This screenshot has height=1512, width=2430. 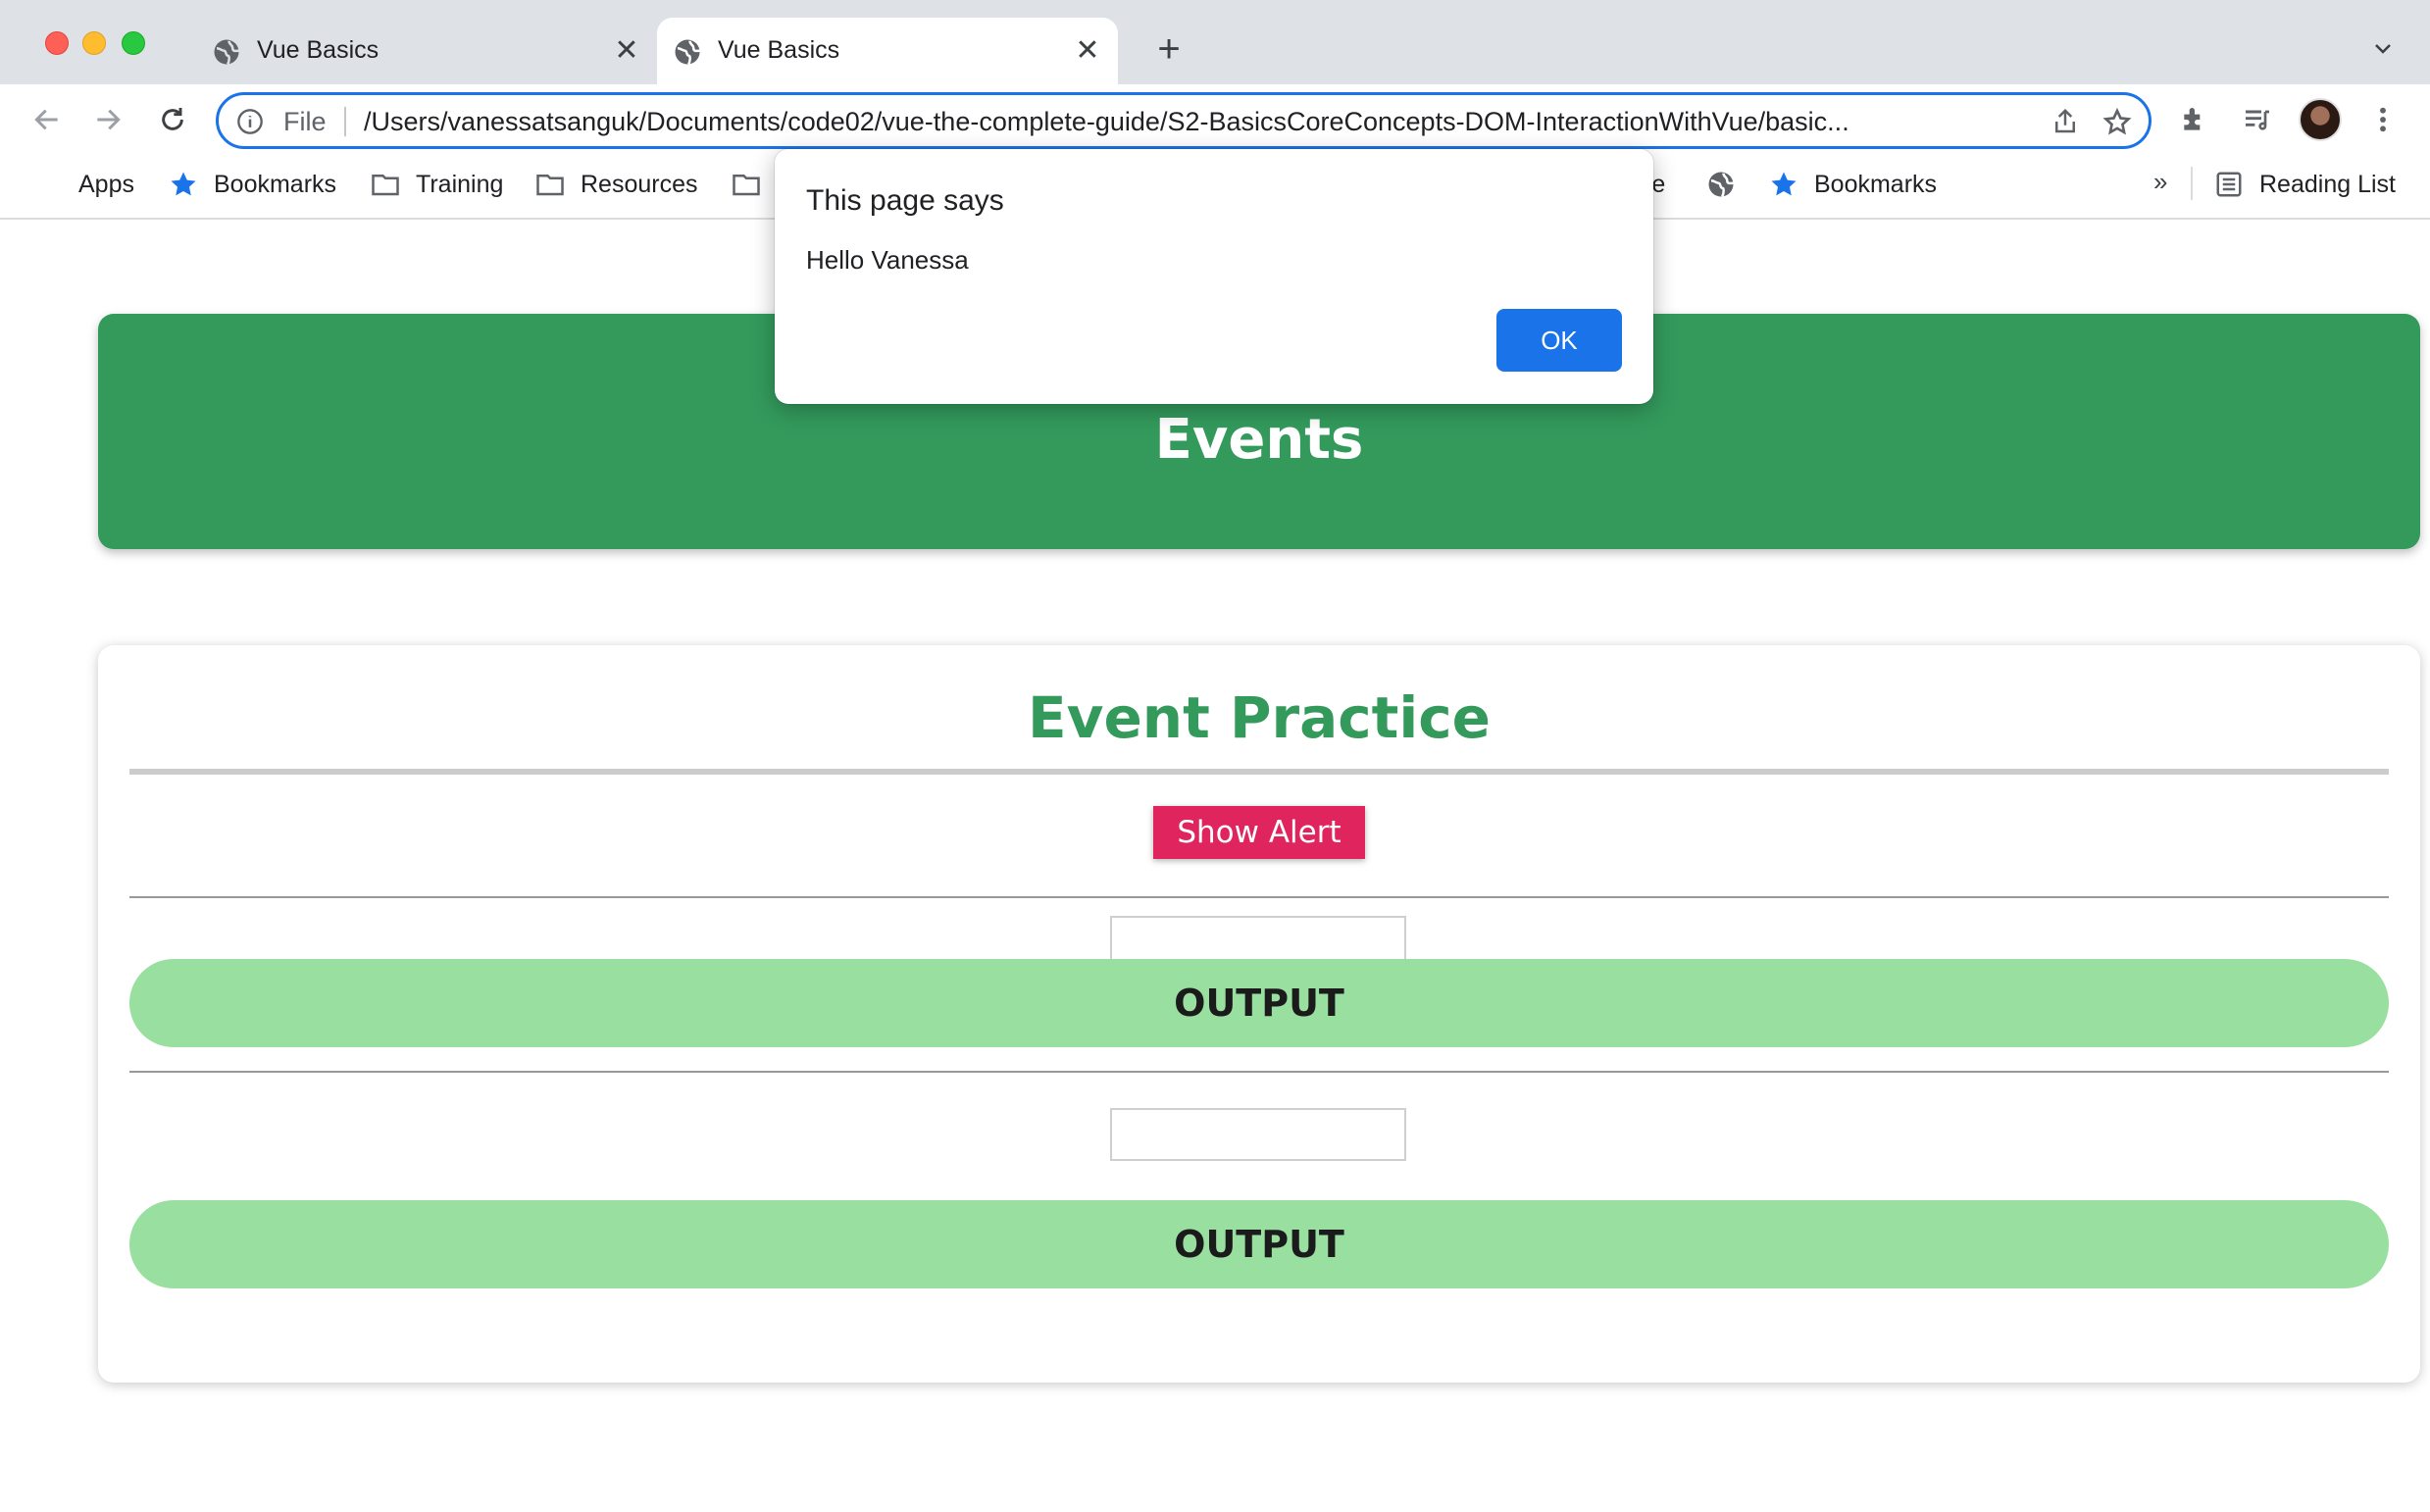 I want to click on bookmark-bookmarks: Bookmarks, so click(x=252, y=184).